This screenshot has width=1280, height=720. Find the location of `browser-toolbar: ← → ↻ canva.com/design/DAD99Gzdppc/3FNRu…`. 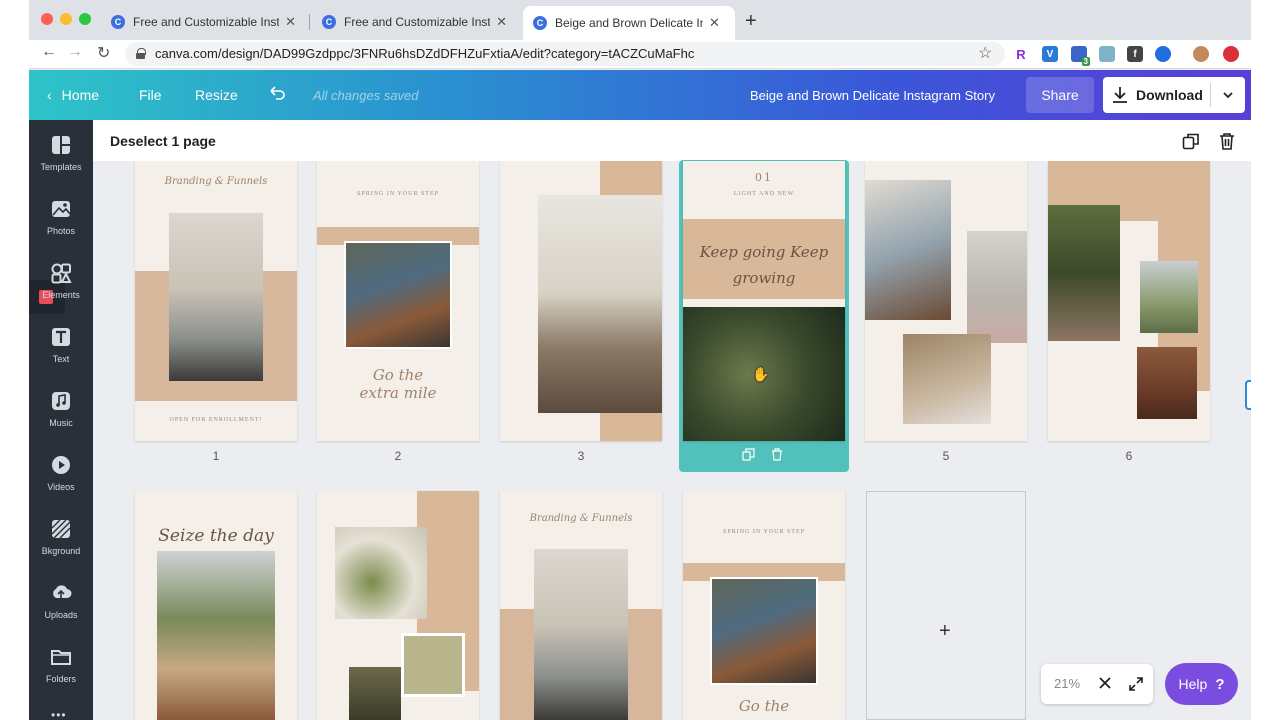

browser-toolbar: ← → ↻ canva.com/design/DAD99Gzdppc/3FNRu… is located at coordinates (640, 54).